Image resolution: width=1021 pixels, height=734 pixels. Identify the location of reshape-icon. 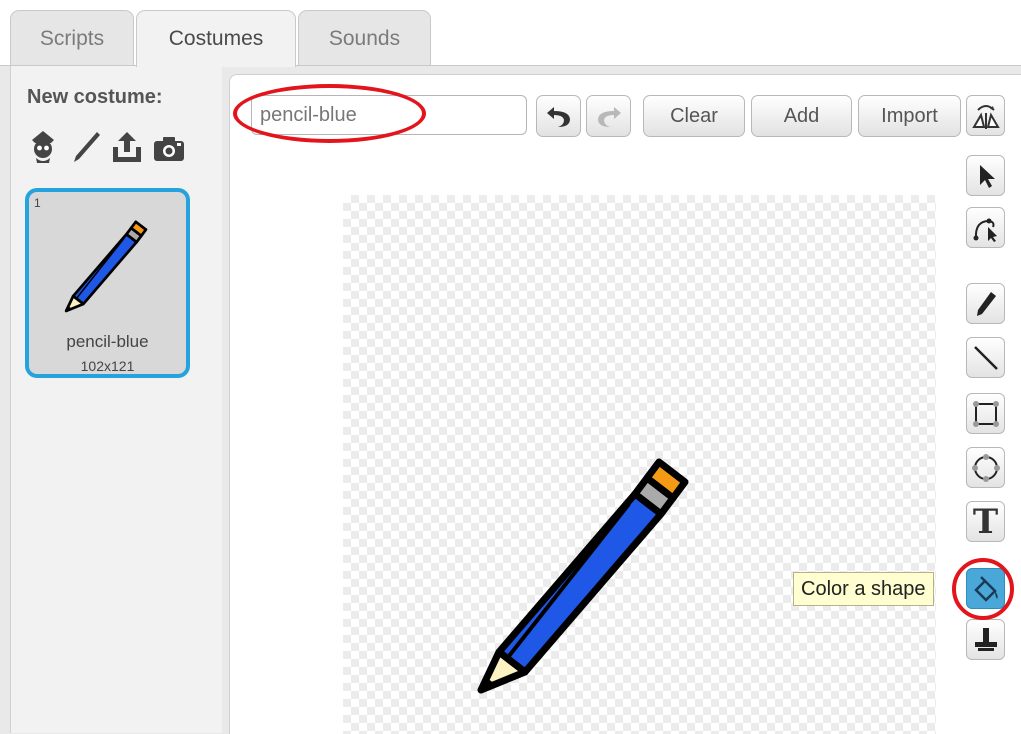
(985, 230).